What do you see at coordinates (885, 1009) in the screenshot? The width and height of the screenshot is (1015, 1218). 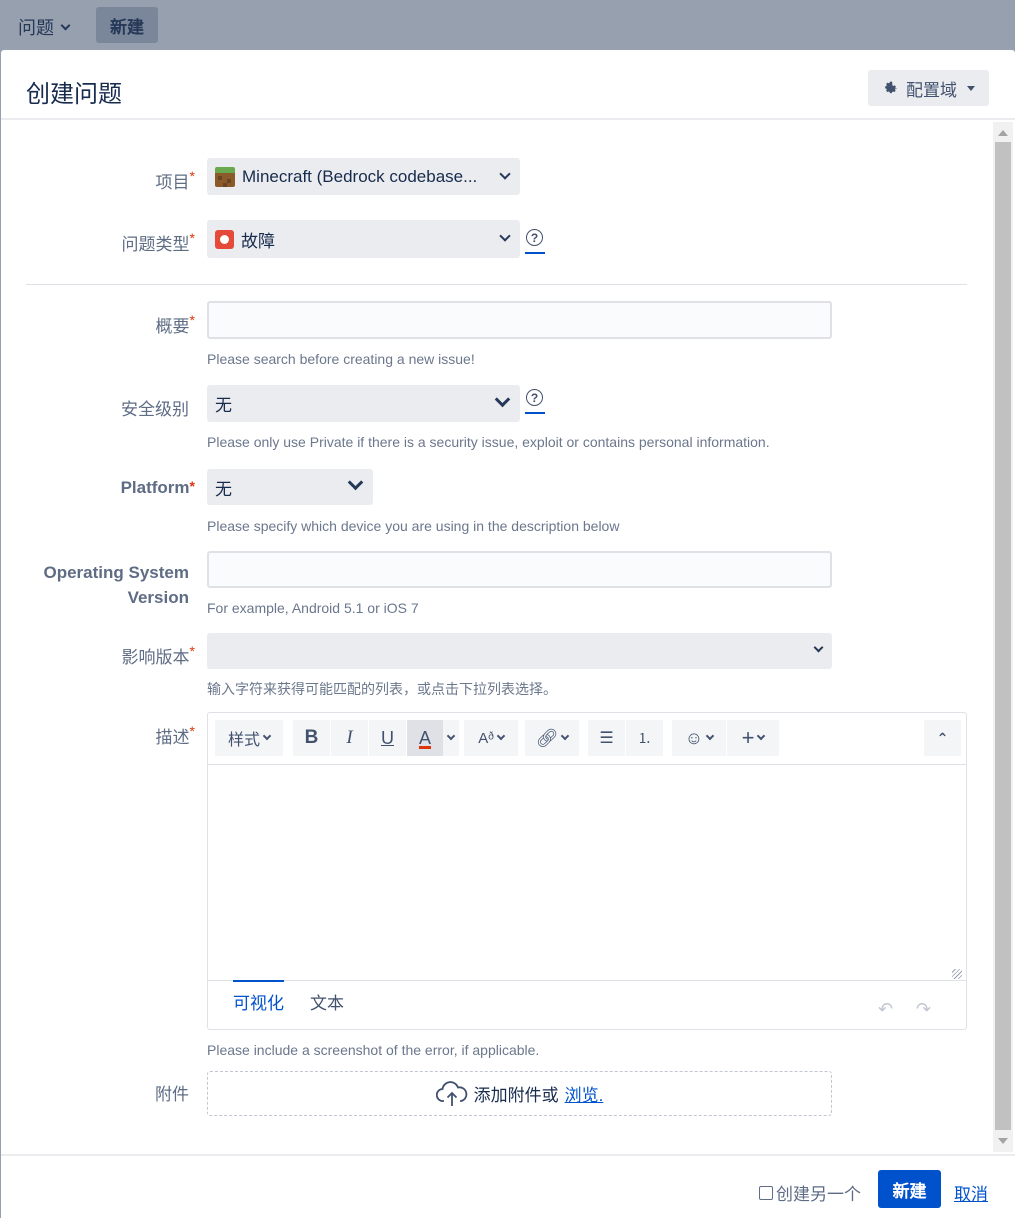 I see `undo-icon: ↶` at bounding box center [885, 1009].